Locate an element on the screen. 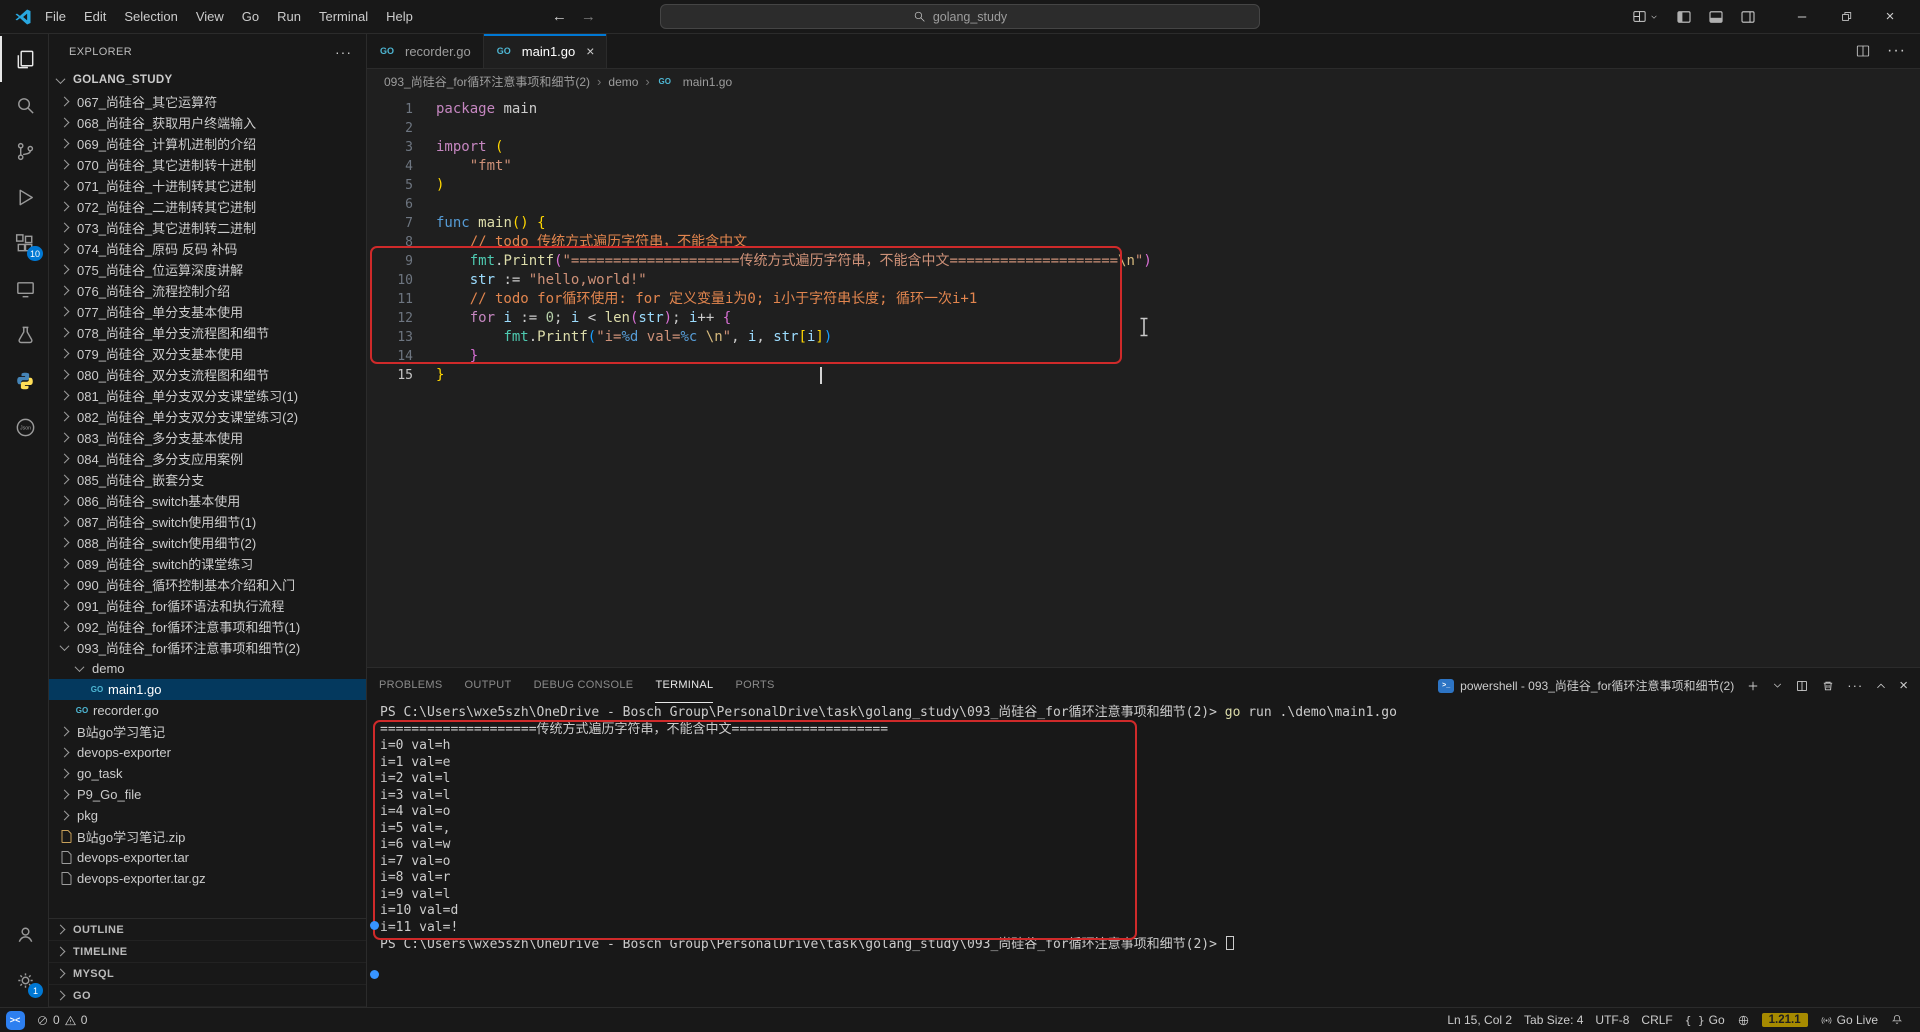  problems-status: 0 0 is located at coordinates (61, 1020).